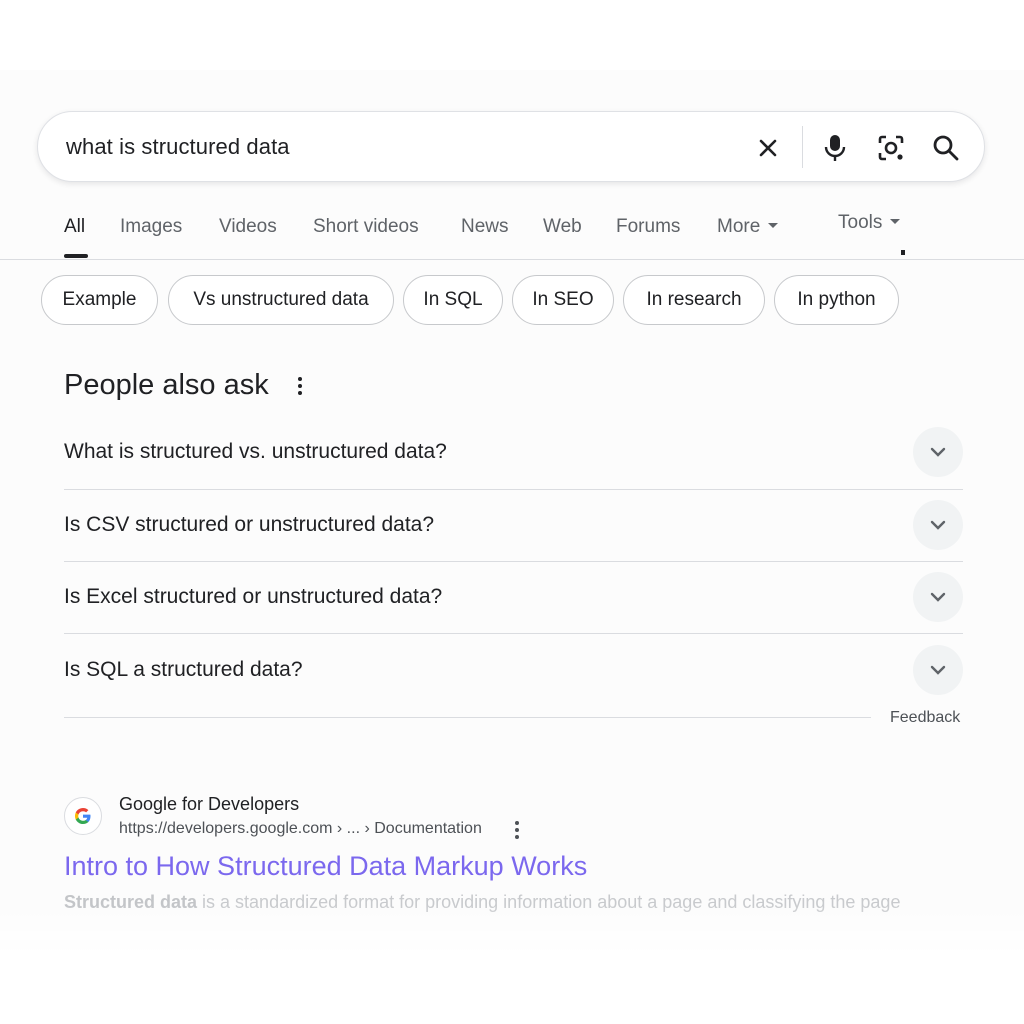 The width and height of the screenshot is (1024, 1024). Describe the element at coordinates (453, 300) in the screenshot. I see `chip-in-sql: In SQL` at that location.